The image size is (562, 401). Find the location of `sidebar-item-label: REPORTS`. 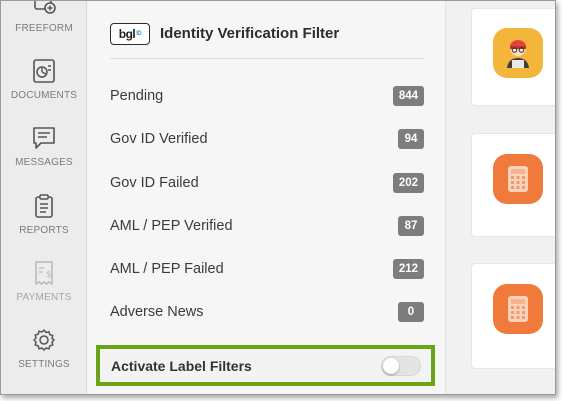

sidebar-item-label: REPORTS is located at coordinates (44, 230).